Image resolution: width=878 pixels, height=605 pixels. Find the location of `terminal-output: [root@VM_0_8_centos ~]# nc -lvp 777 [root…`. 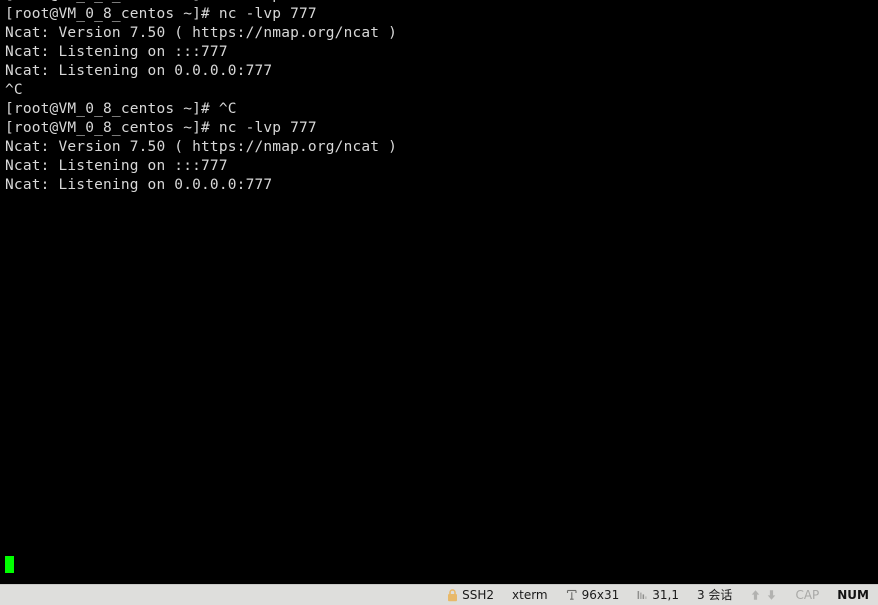

terminal-output: [root@VM_0_8_centos ~]# nc -lvp 777 [root… is located at coordinates (201, 97).